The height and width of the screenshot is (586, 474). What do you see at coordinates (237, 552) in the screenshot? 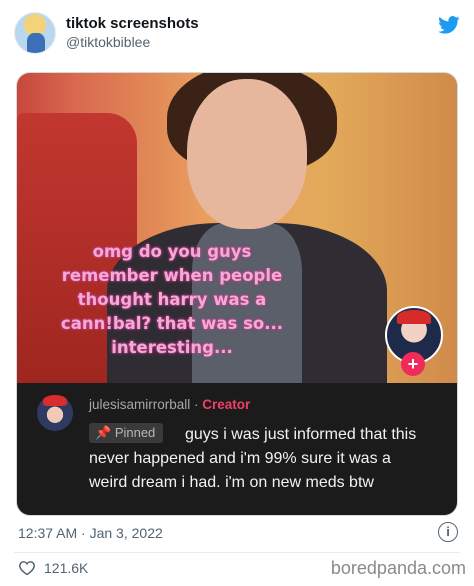
I see `divider` at bounding box center [237, 552].